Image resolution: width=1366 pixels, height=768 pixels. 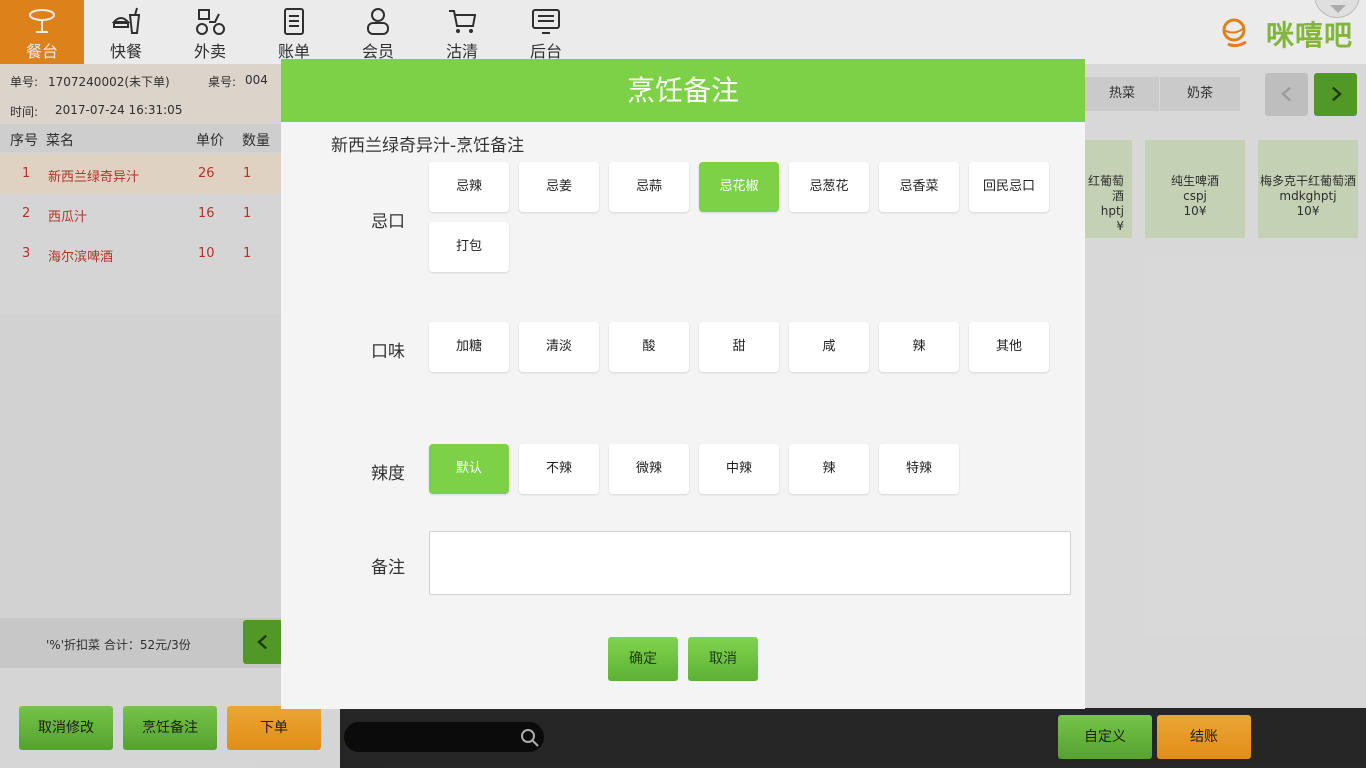 What do you see at coordinates (739, 347) in the screenshot?
I see `flavor-option: 甜` at bounding box center [739, 347].